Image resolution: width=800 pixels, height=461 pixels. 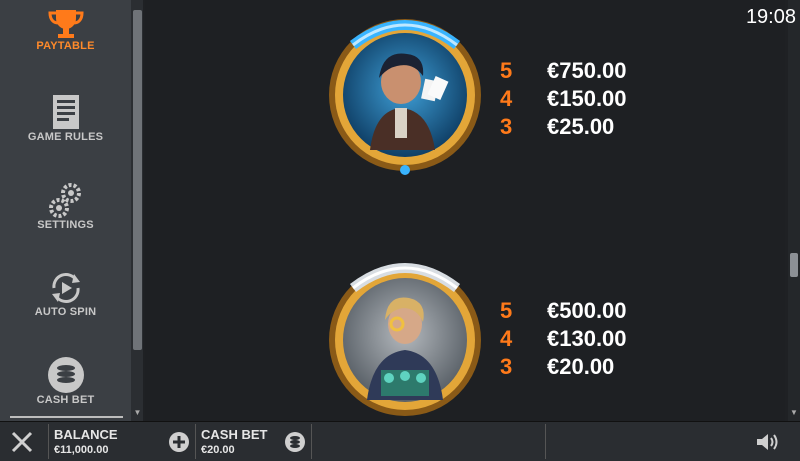 What do you see at coordinates (794, 210) in the screenshot?
I see `paytable-scrollbar` at bounding box center [794, 210].